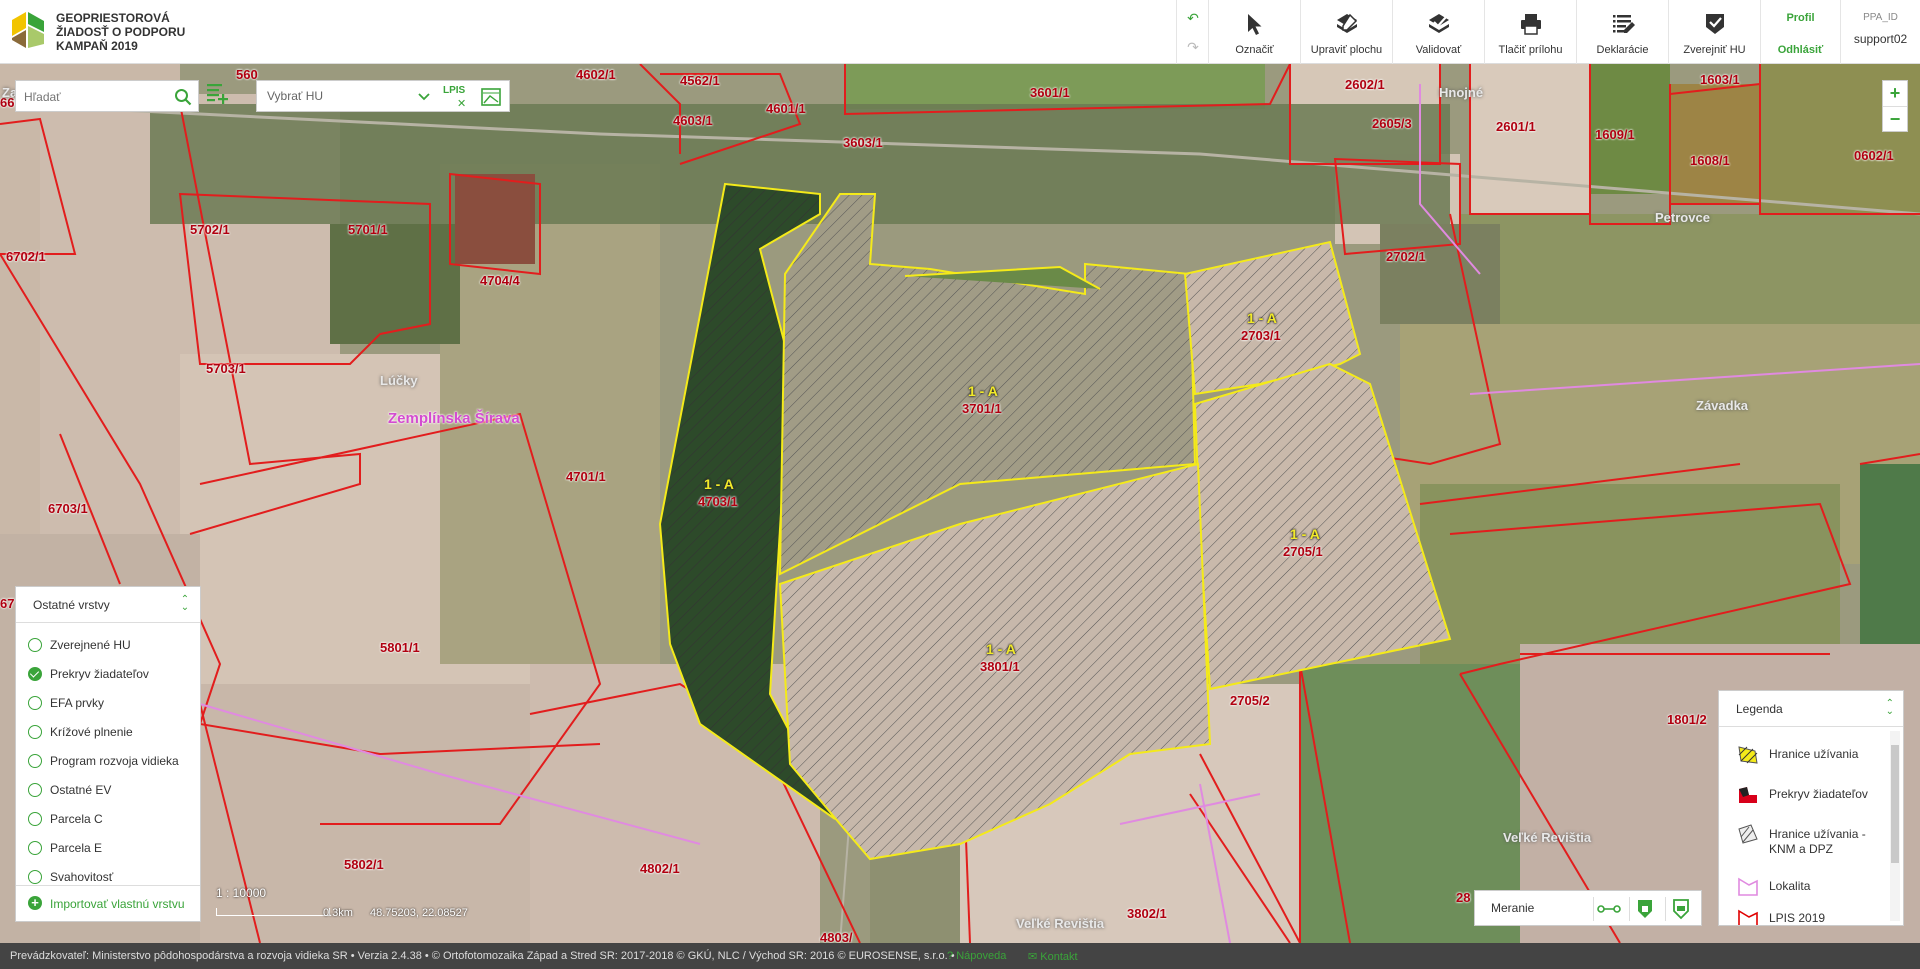 The width and height of the screenshot is (1920, 969). I want to click on chevron-down-icon, so click(424, 96).